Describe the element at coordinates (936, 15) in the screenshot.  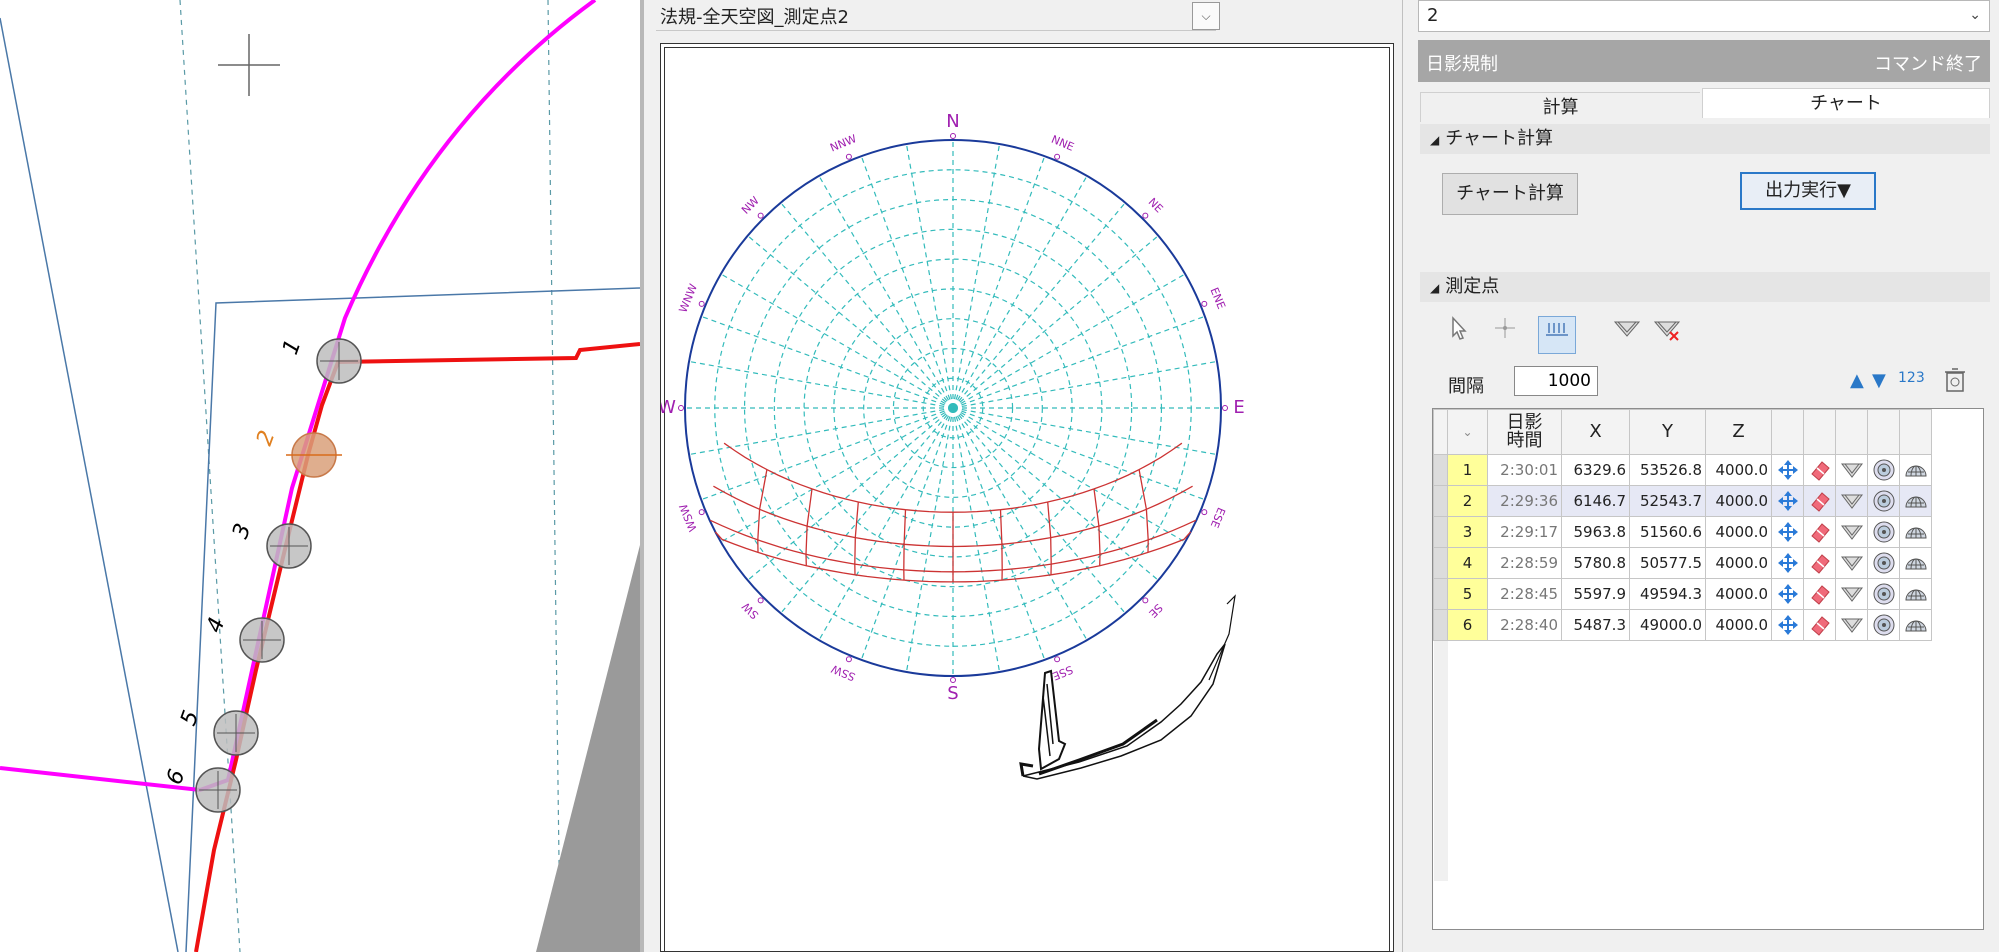
I see `chart-selector: 法規-全天空図_測定点2` at that location.